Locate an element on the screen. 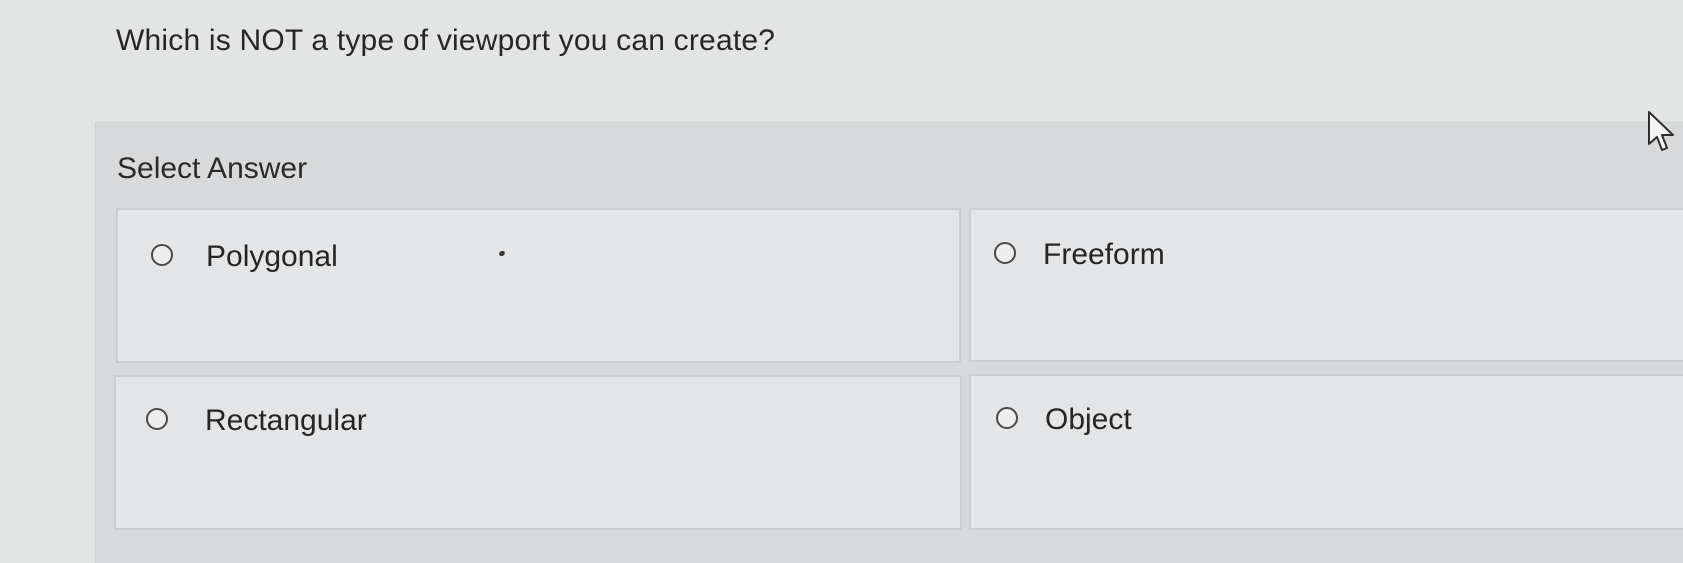  mouse-pointer-icon is located at coordinates (1661, 131).